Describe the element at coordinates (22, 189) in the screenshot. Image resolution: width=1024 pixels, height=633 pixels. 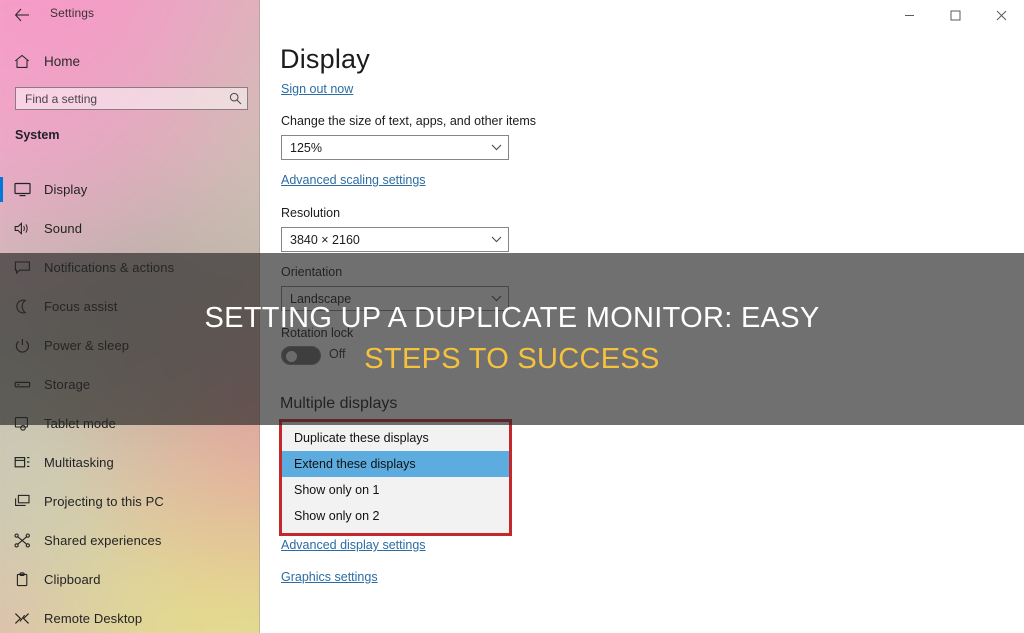
I see `monitor-icon` at that location.